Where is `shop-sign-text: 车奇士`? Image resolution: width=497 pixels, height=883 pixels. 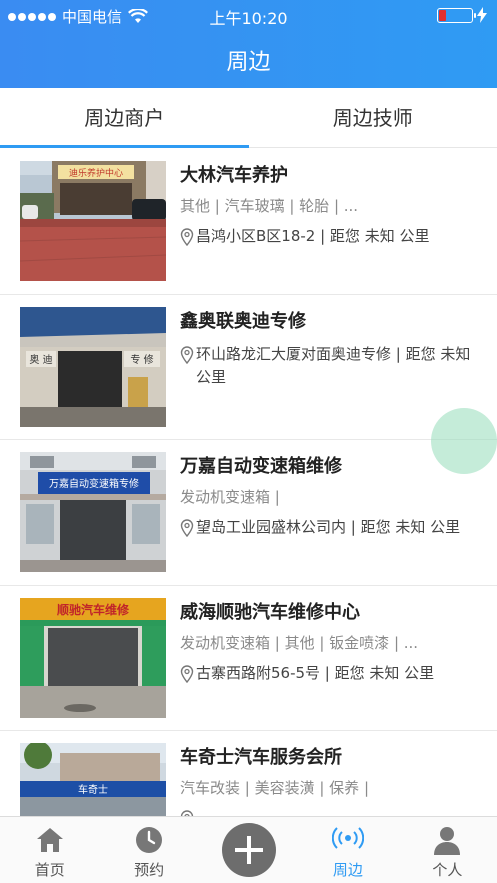
shop-sign-text: 车奇士 is located at coordinates (93, 789).